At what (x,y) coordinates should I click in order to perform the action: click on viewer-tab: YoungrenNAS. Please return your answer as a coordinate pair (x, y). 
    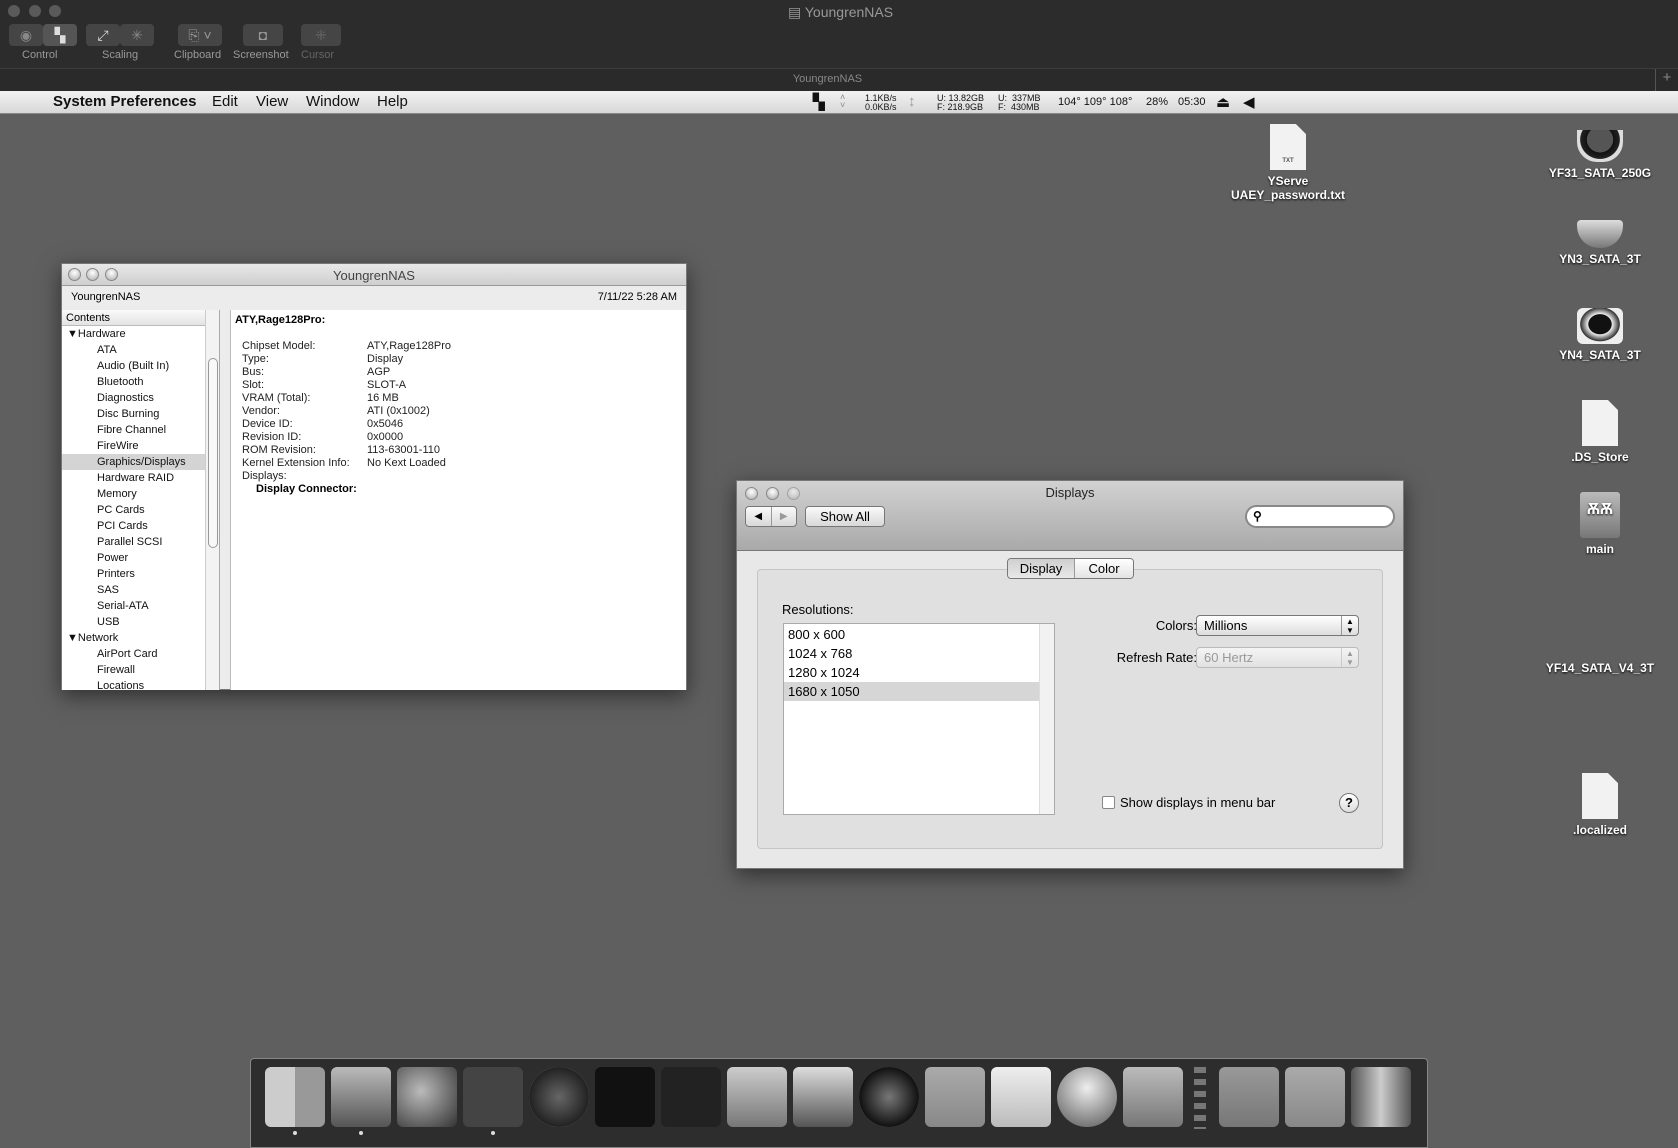
    Looking at the image, I should click on (827, 79).